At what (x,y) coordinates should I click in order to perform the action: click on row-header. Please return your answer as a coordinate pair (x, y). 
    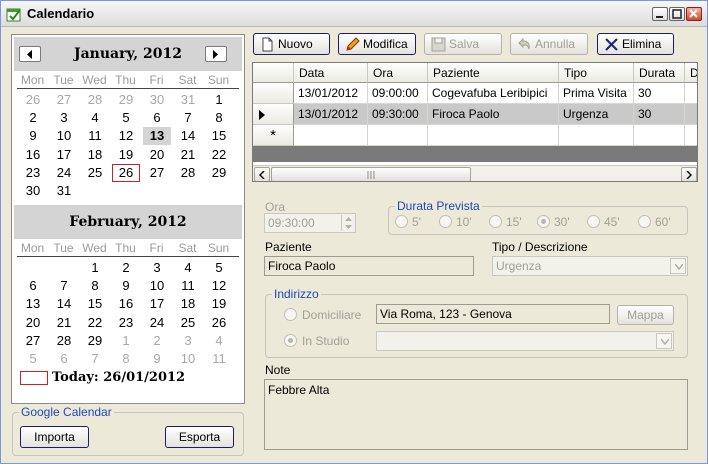
    Looking at the image, I should click on (273, 93).